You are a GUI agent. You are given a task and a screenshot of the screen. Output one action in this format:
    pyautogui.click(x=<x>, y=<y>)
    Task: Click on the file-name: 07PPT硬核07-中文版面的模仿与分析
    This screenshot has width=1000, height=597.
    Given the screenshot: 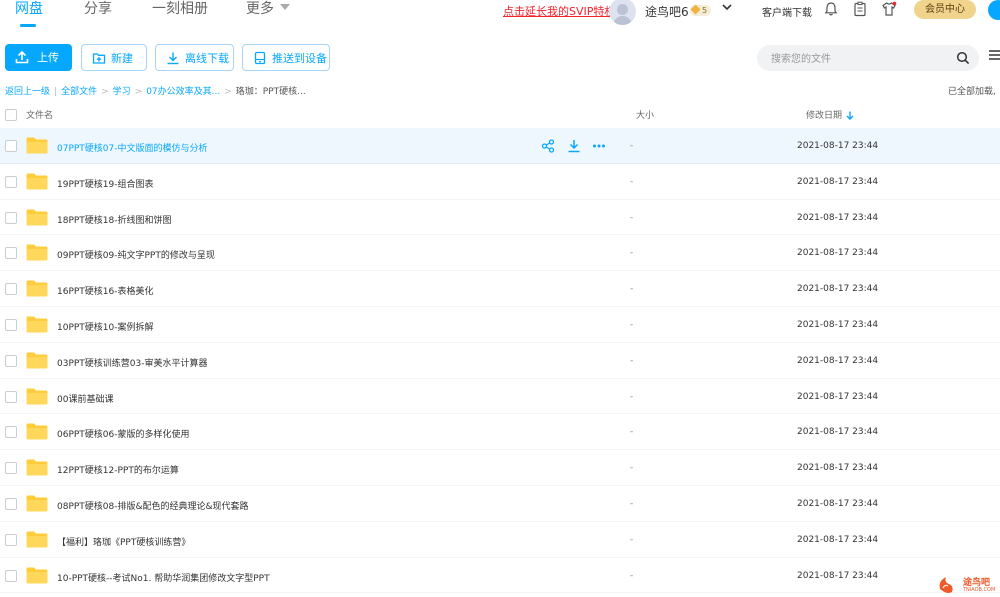 What is the action you would take?
    pyautogui.click(x=132, y=147)
    